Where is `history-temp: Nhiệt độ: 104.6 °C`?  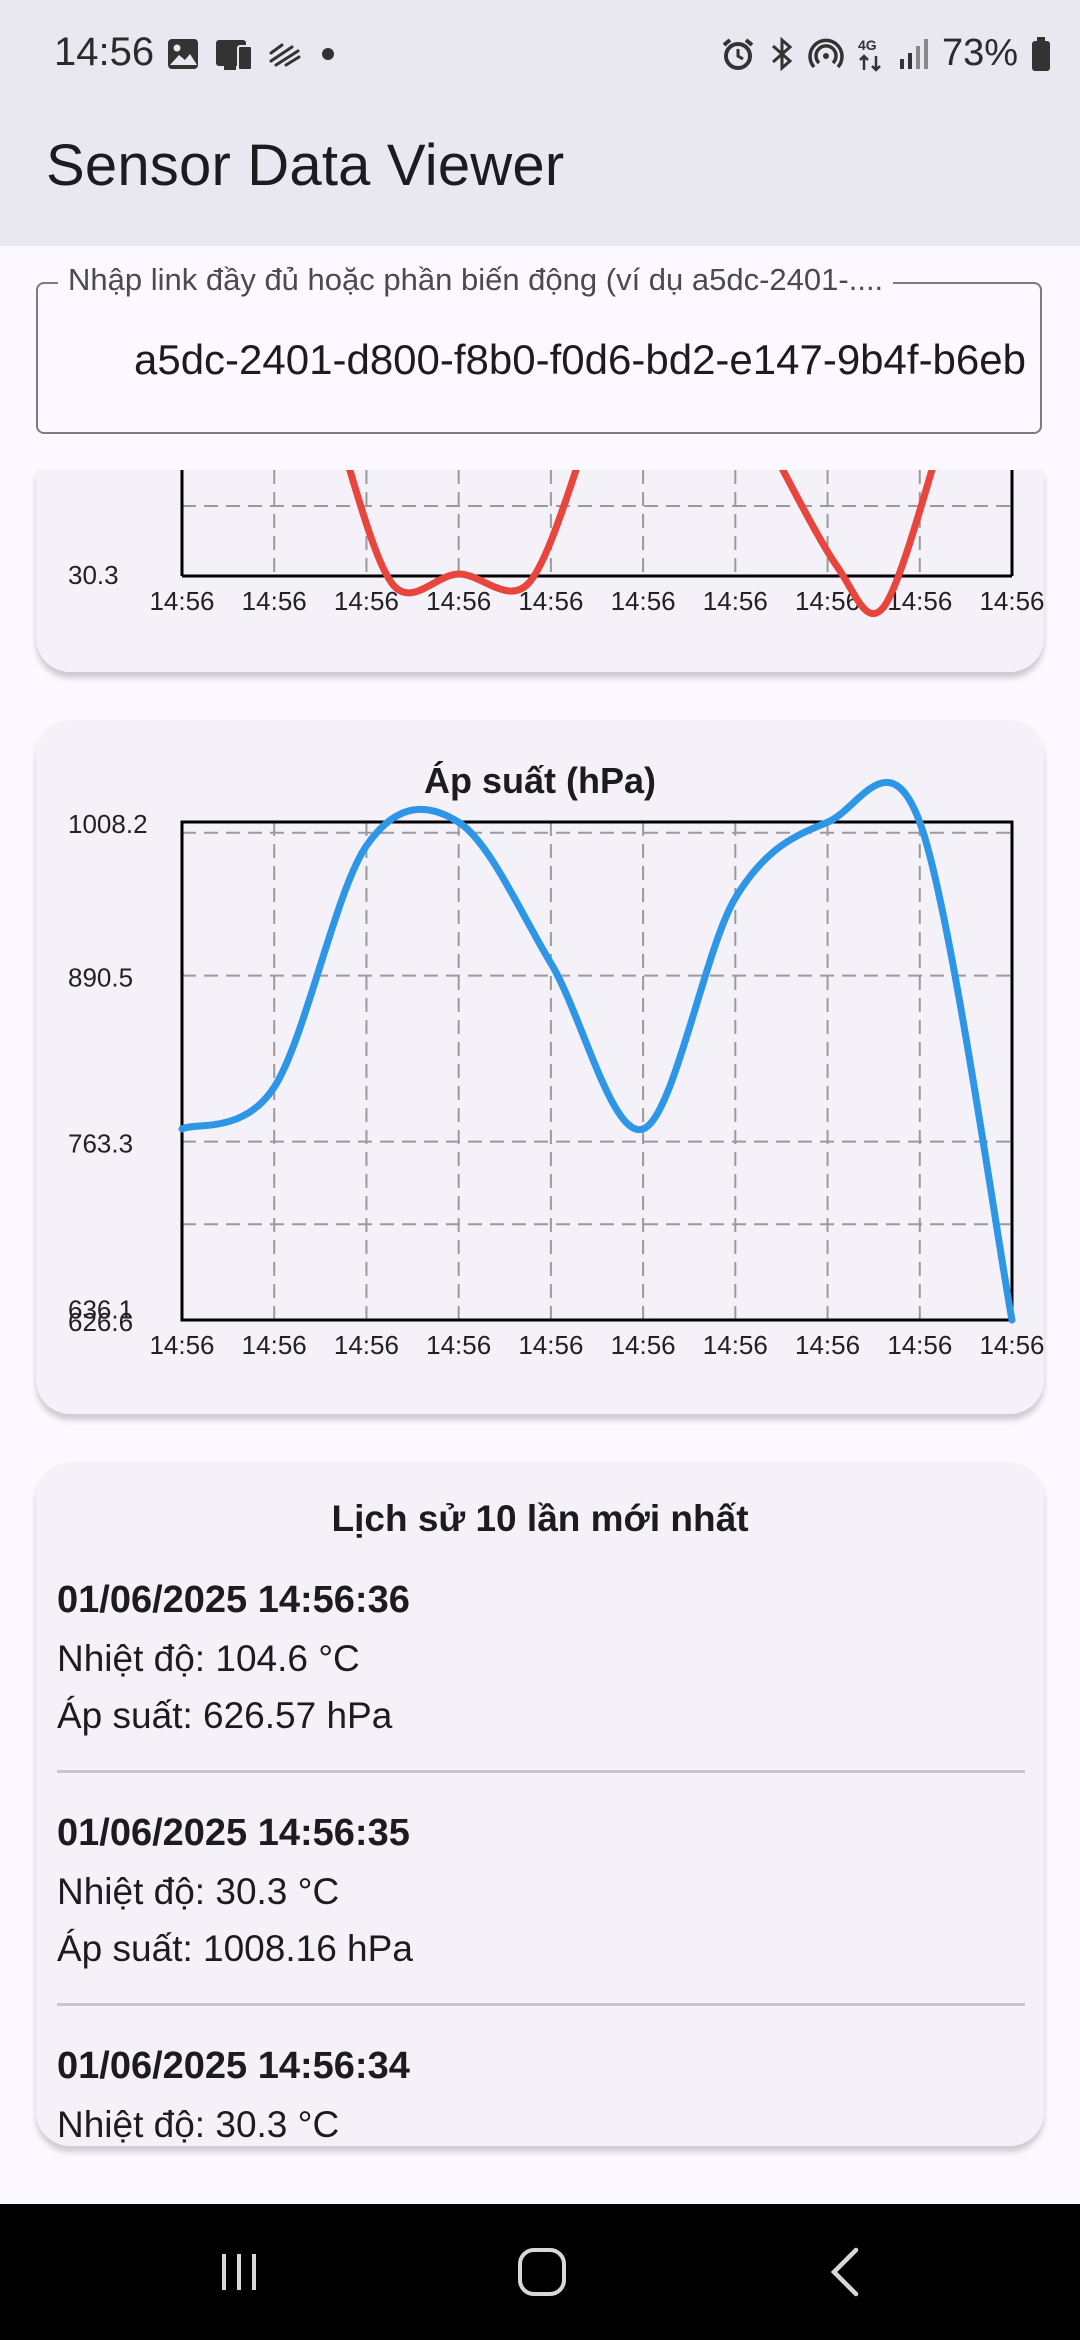
history-temp: Nhiệt độ: 104.6 °C is located at coordinates (208, 1658).